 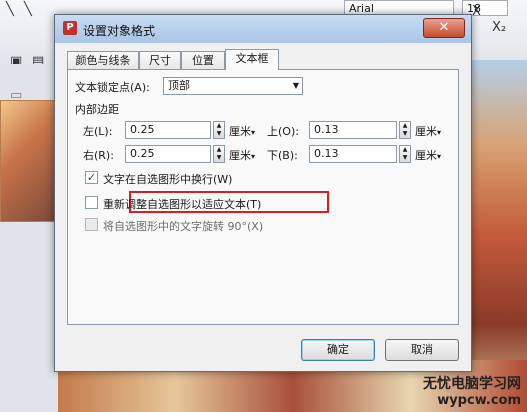 What do you see at coordinates (179, 85) in the screenshot?
I see `anchor-select-value: 顶部` at bounding box center [179, 85].